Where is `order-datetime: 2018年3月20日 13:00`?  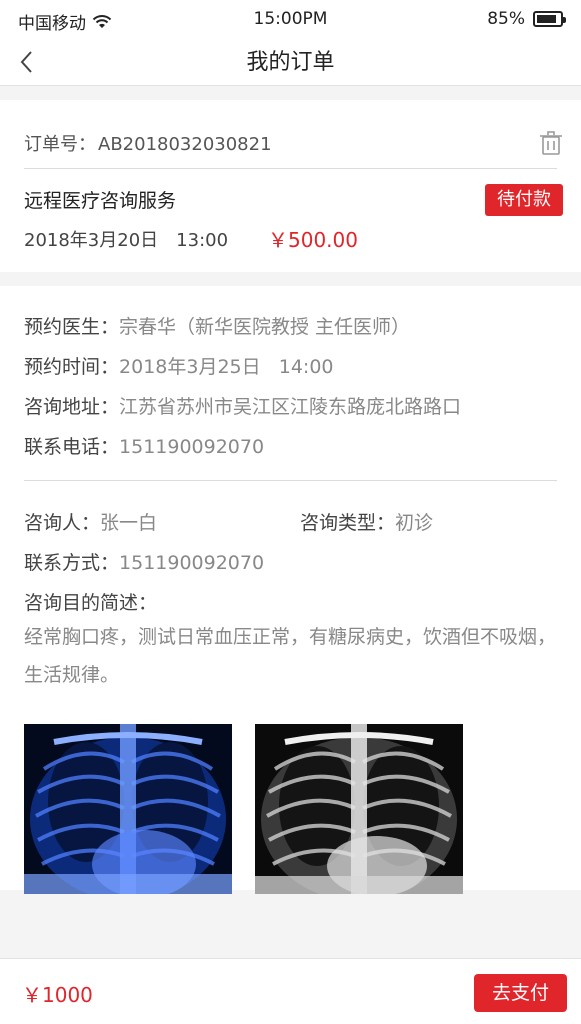
order-datetime: 2018年3月20日 13:00 is located at coordinates (126, 239).